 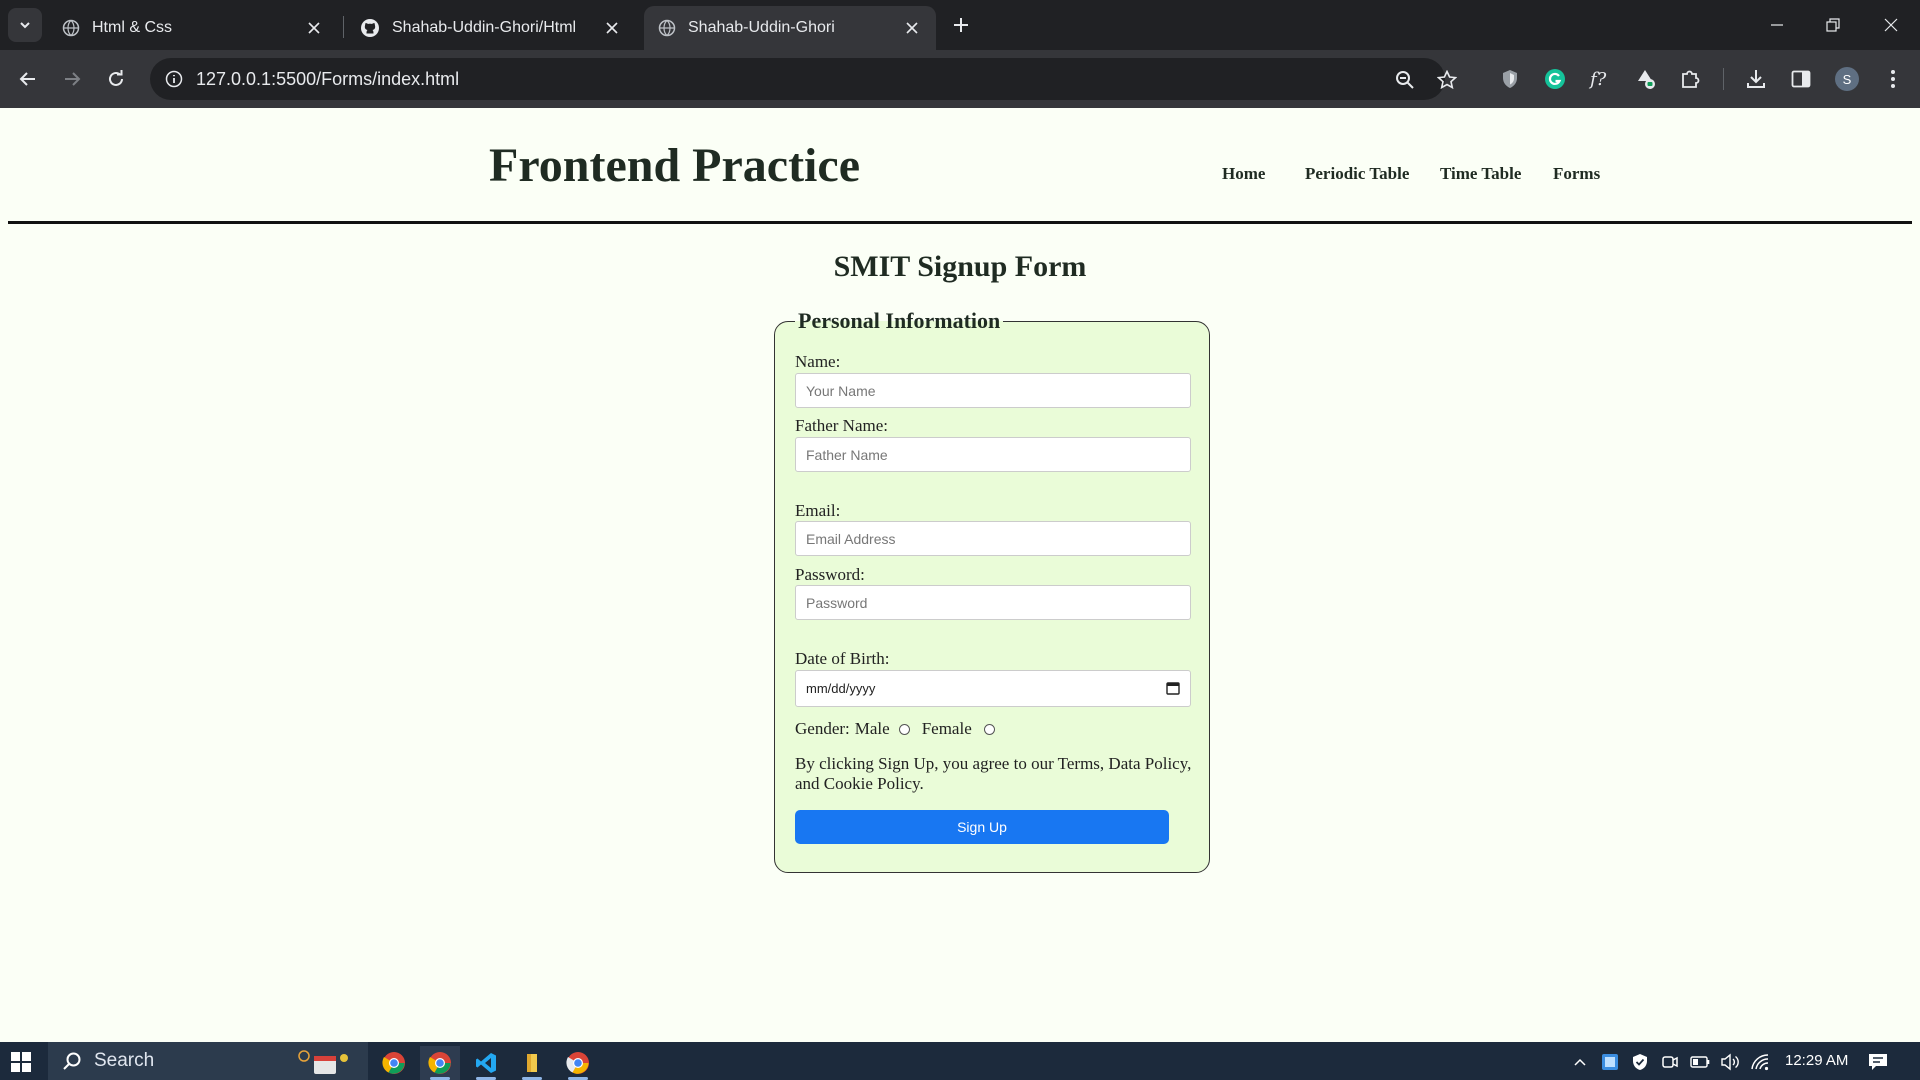 What do you see at coordinates (899, 321) in the screenshot?
I see `fieldset-legend: Personal Information` at bounding box center [899, 321].